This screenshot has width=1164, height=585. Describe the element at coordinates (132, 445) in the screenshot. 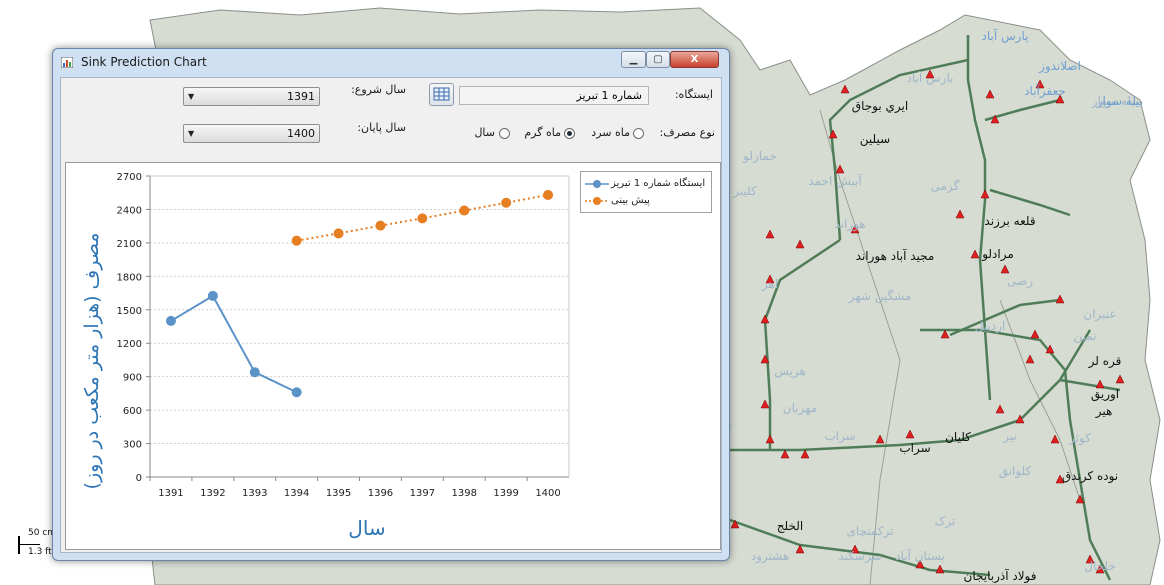

I see `y-tick-label: 300` at that location.